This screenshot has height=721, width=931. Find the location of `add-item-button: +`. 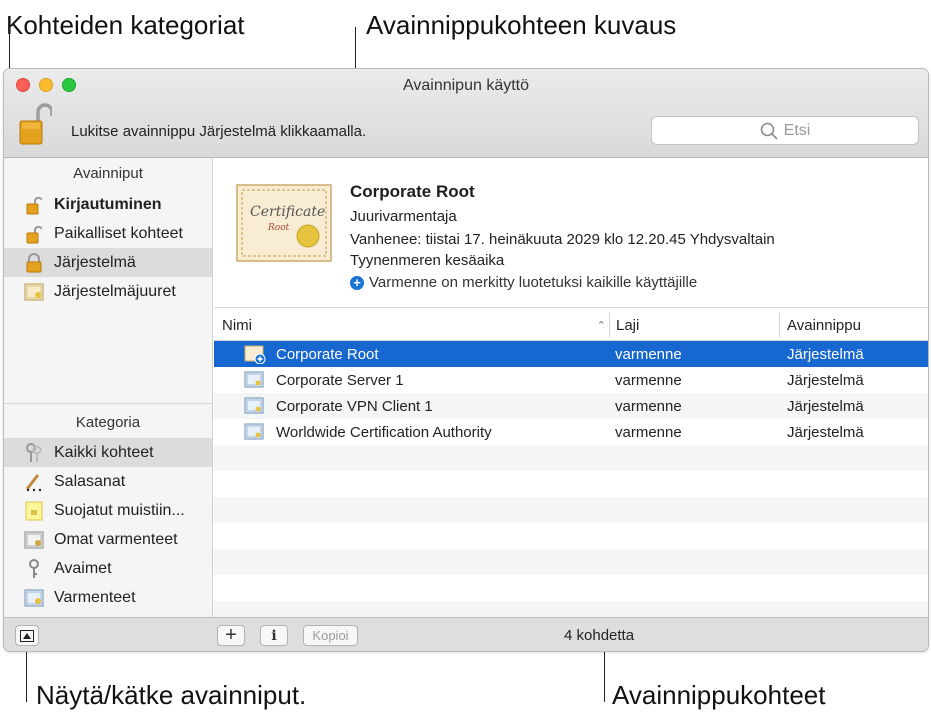

add-item-button: + is located at coordinates (231, 635).